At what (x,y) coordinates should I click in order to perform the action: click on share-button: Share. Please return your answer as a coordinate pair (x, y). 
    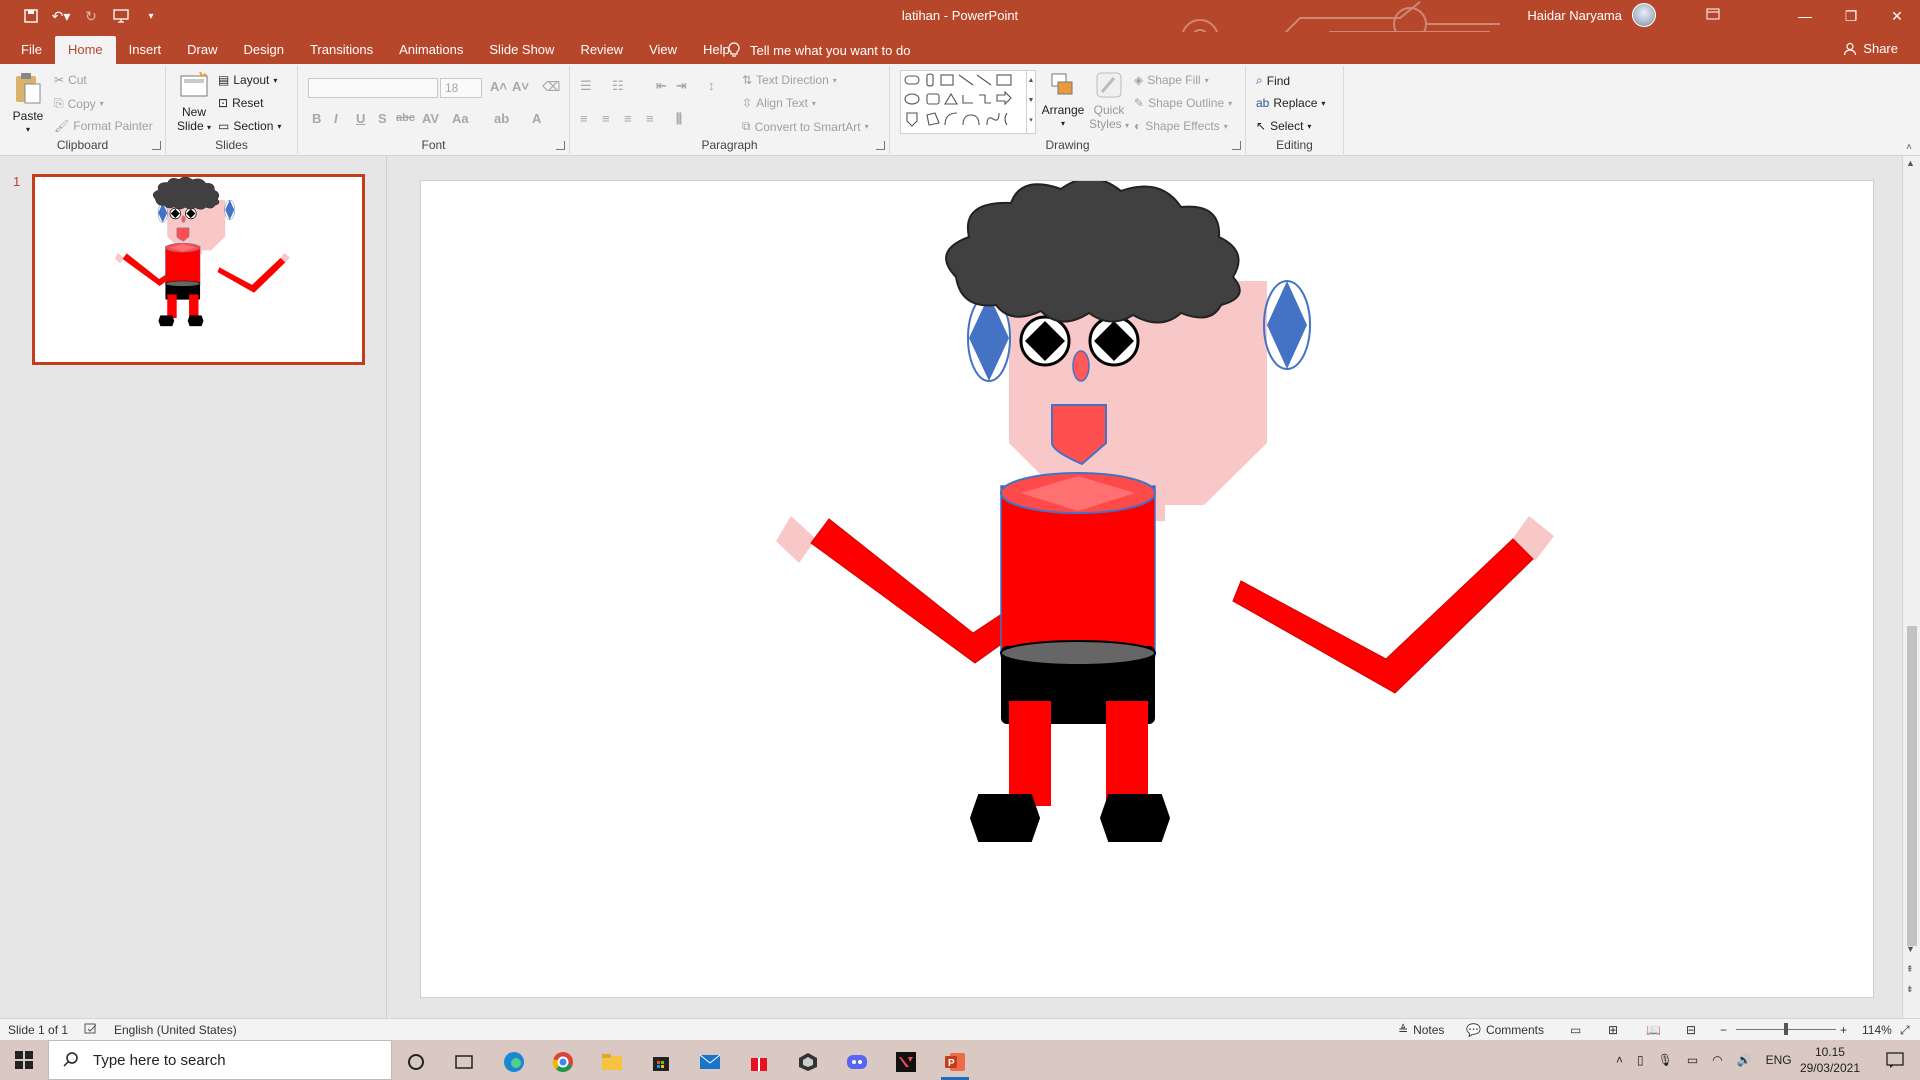
    Looking at the image, I should click on (1870, 48).